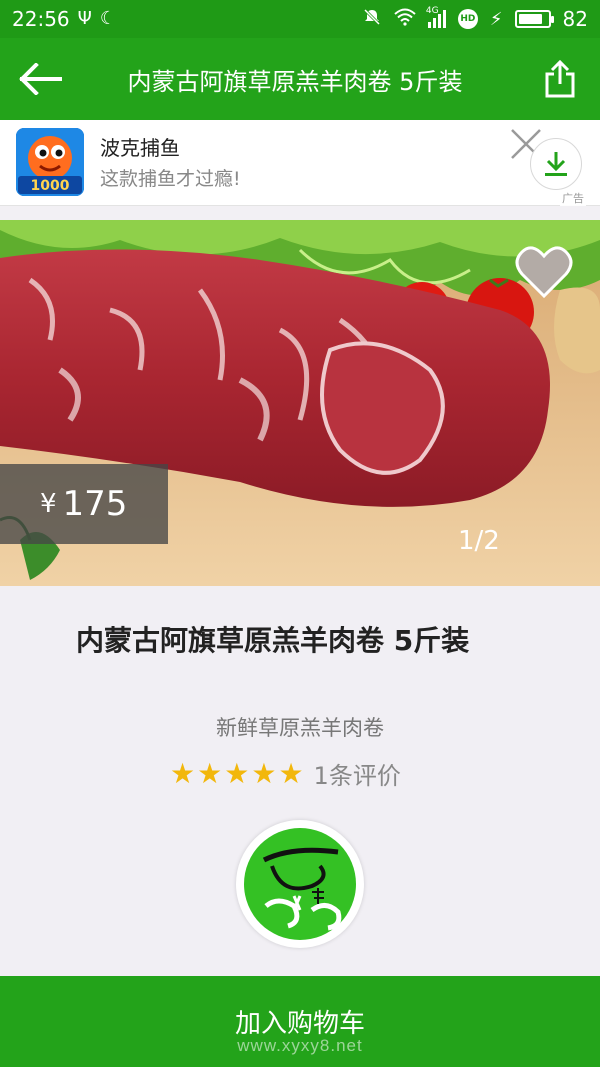 The width and height of the screenshot is (600, 1067). What do you see at coordinates (405, 19) in the screenshot?
I see `wifi-icon` at bounding box center [405, 19].